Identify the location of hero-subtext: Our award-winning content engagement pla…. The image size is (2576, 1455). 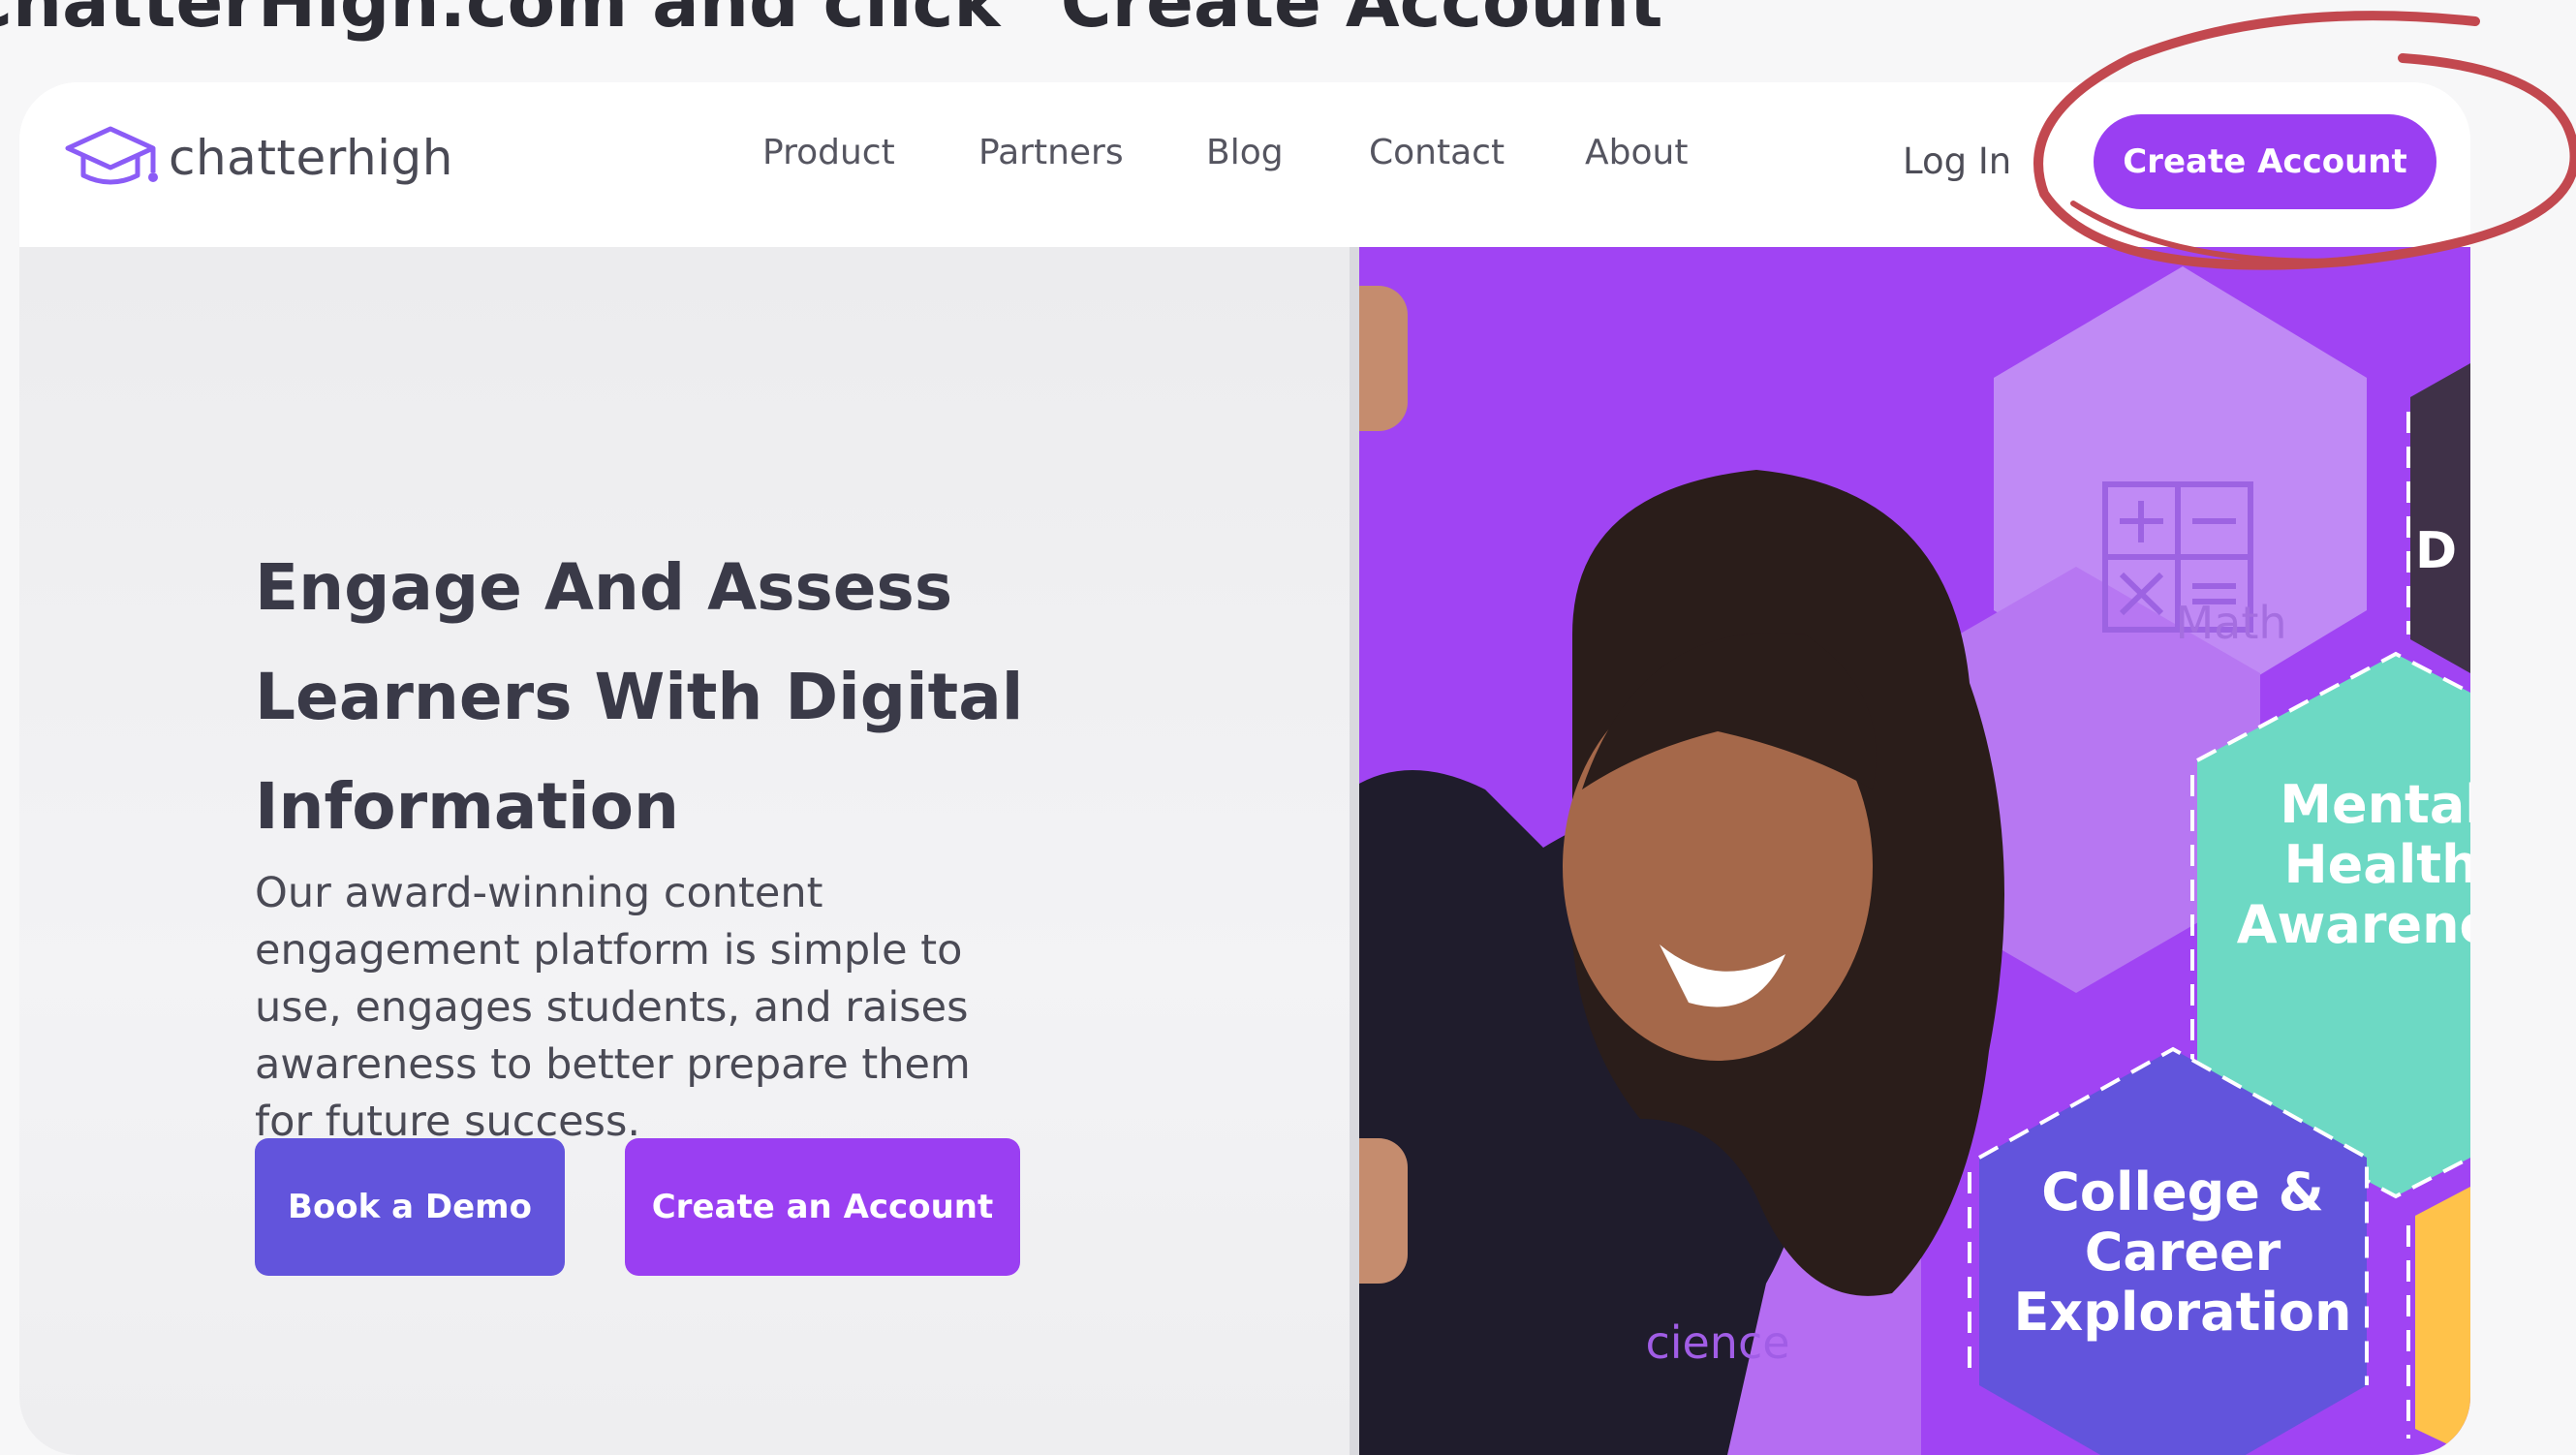
(613, 1008).